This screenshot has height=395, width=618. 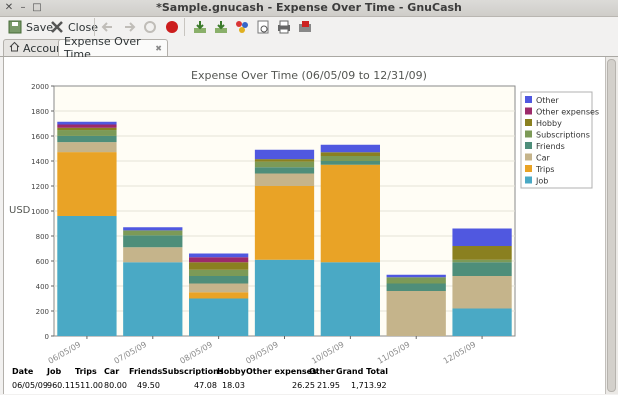 What do you see at coordinates (42, 237) in the screenshot?
I see `y-tick-label: 800` at bounding box center [42, 237].